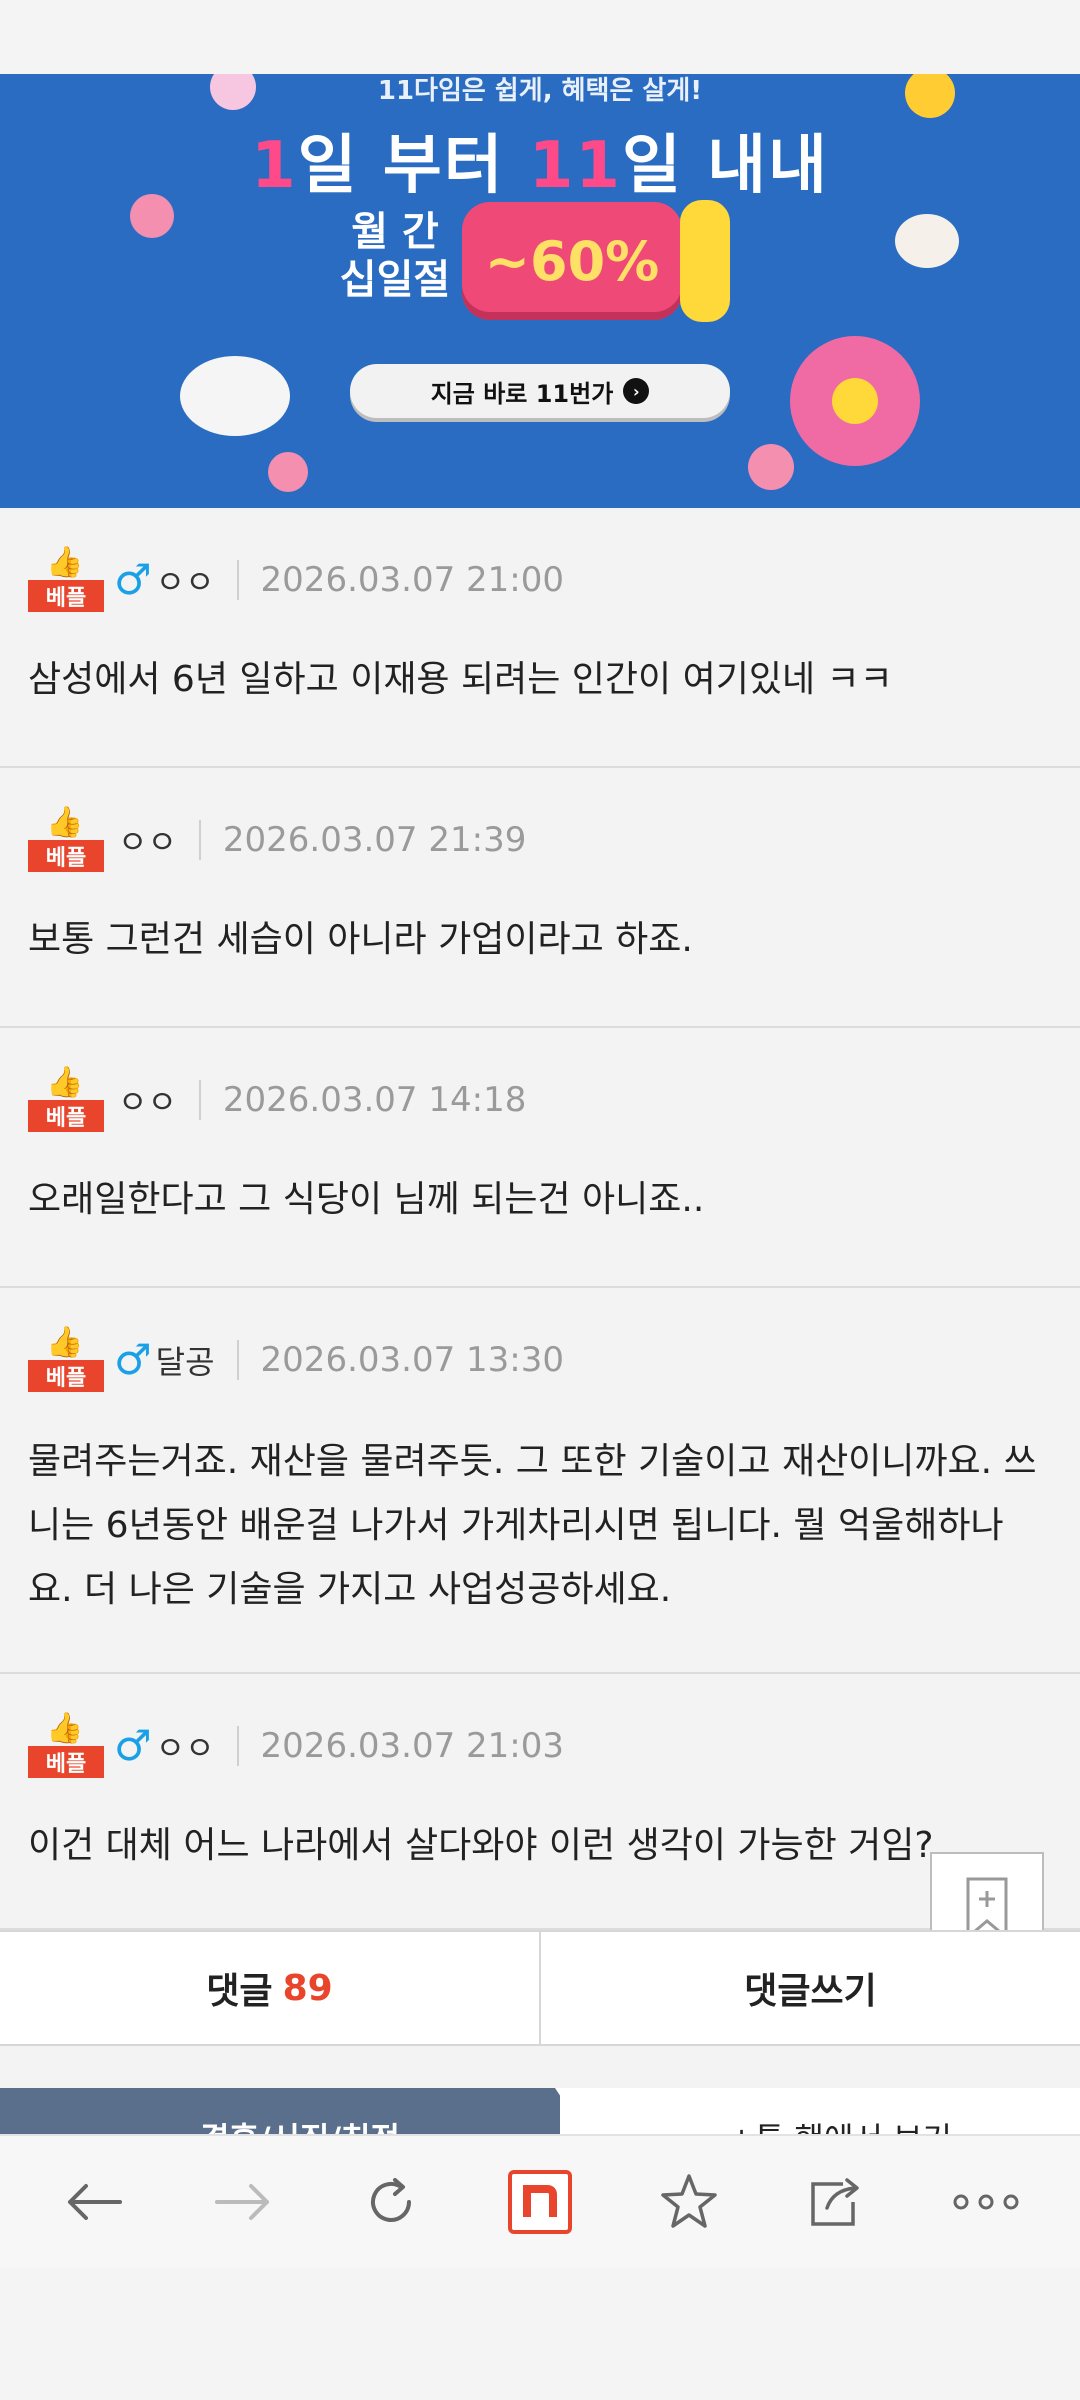  I want to click on star-icon, so click(688, 2201).